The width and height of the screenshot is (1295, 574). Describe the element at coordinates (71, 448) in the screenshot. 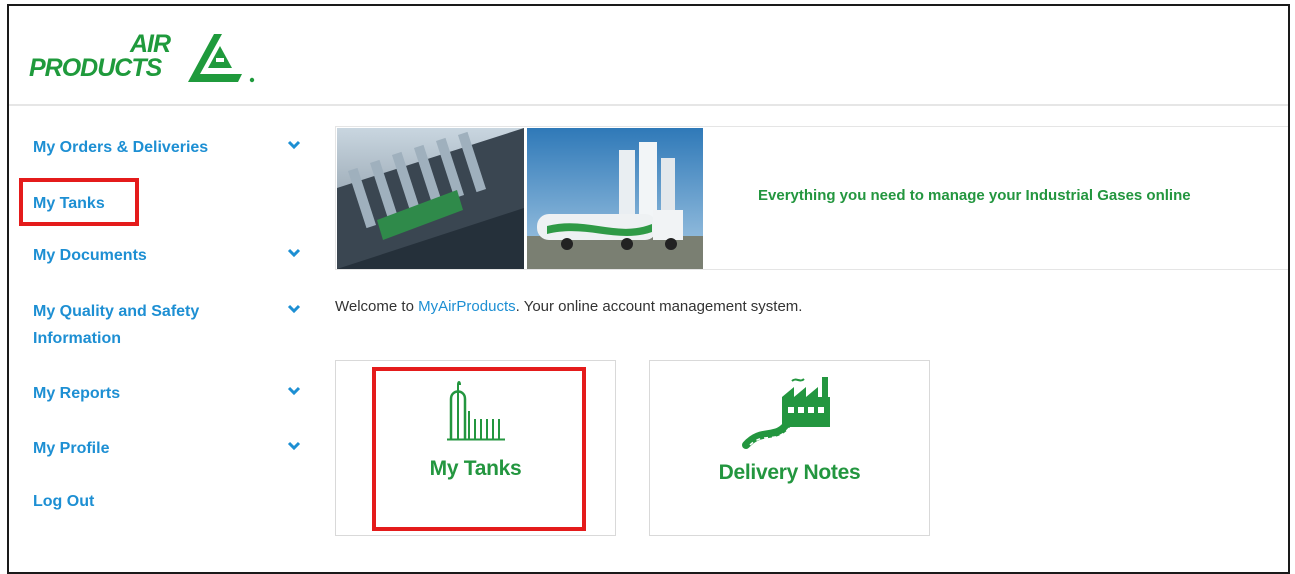

I see `sidebar-item-label: My Profile` at that location.